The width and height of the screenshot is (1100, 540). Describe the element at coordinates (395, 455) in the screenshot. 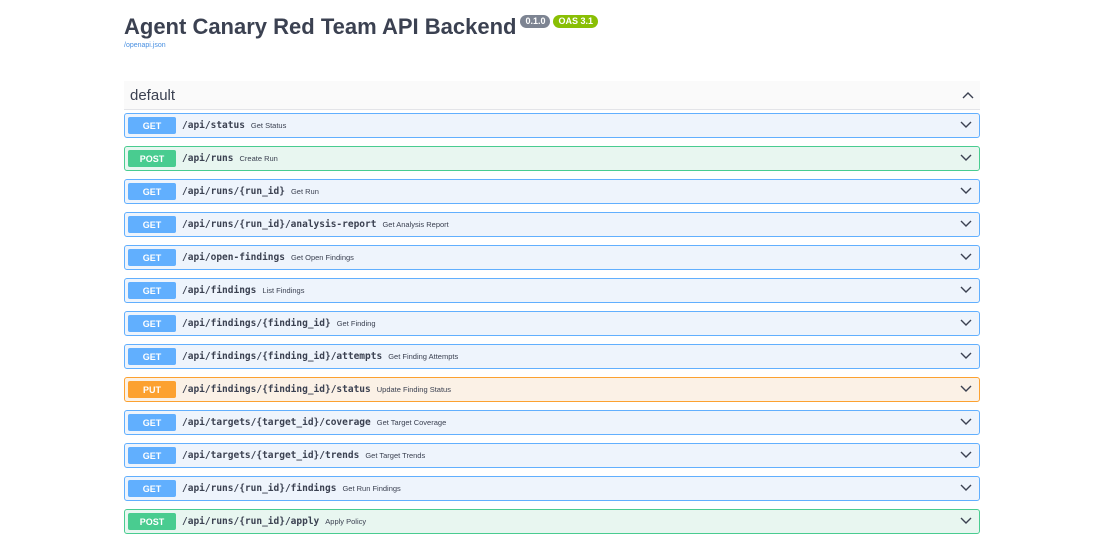

I see `operation-summary: Get Target Trends` at that location.